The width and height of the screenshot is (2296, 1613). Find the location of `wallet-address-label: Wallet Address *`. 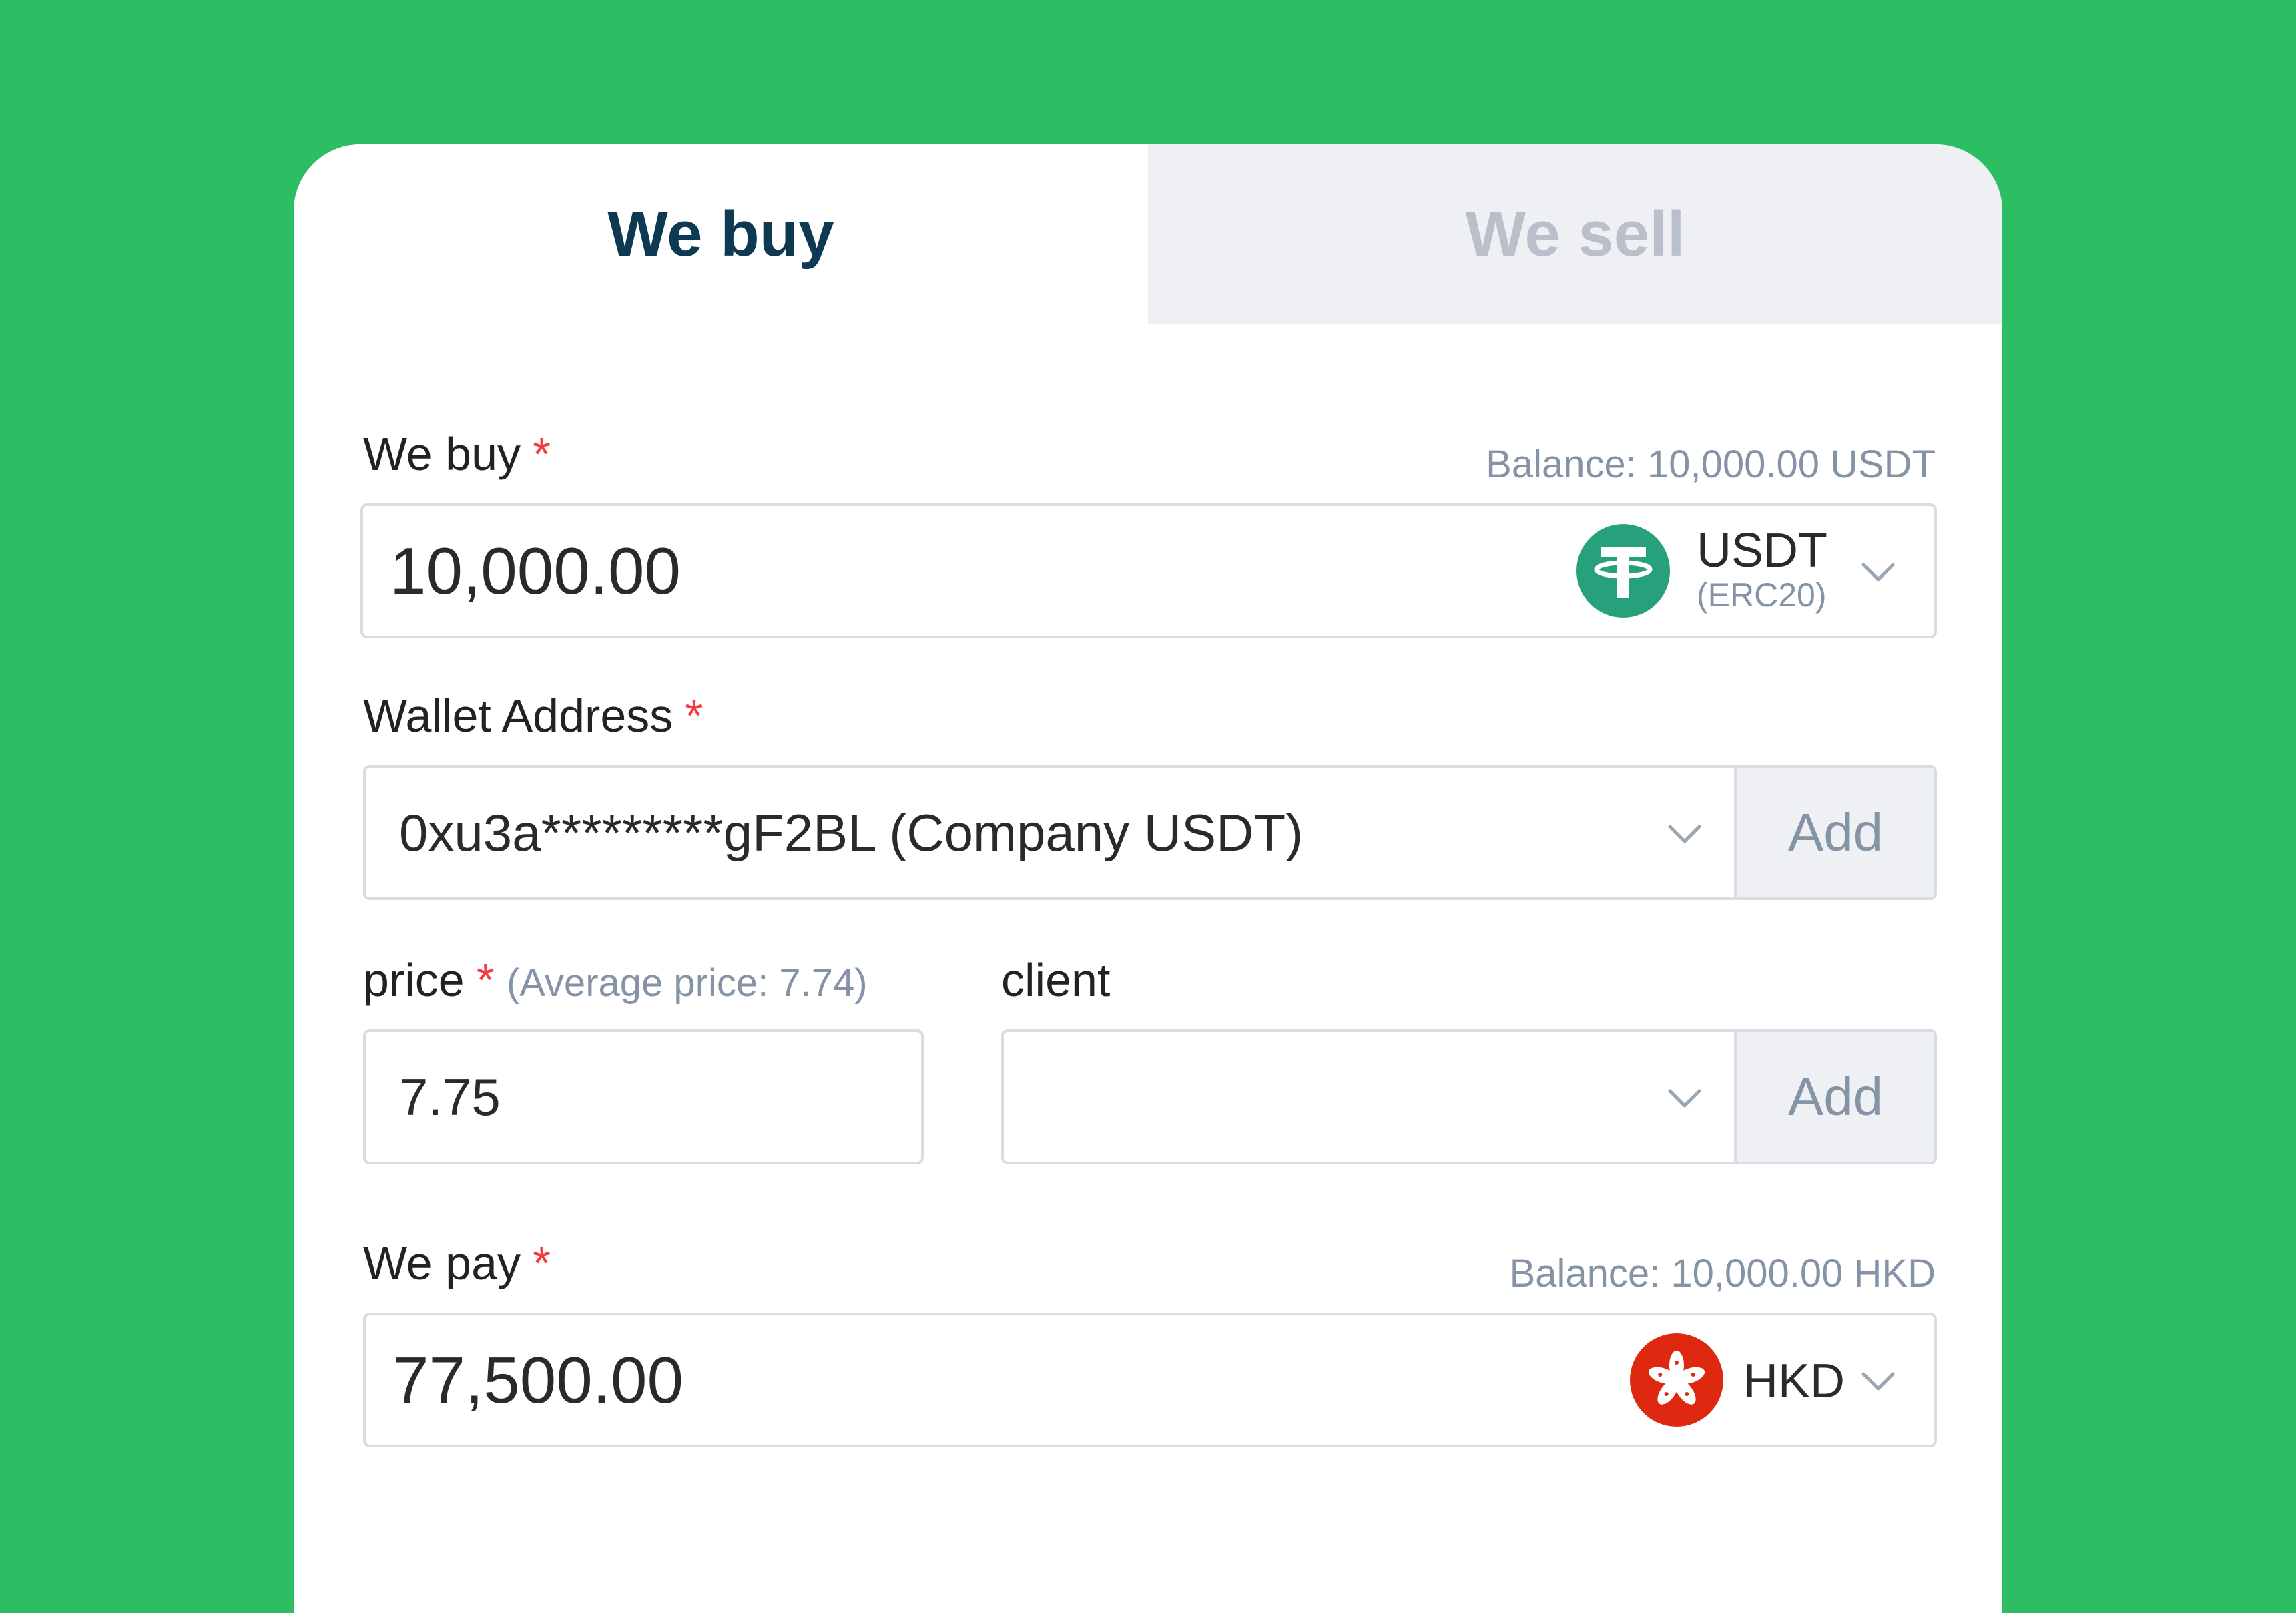

wallet-address-label: Wallet Address * is located at coordinates (533, 715).